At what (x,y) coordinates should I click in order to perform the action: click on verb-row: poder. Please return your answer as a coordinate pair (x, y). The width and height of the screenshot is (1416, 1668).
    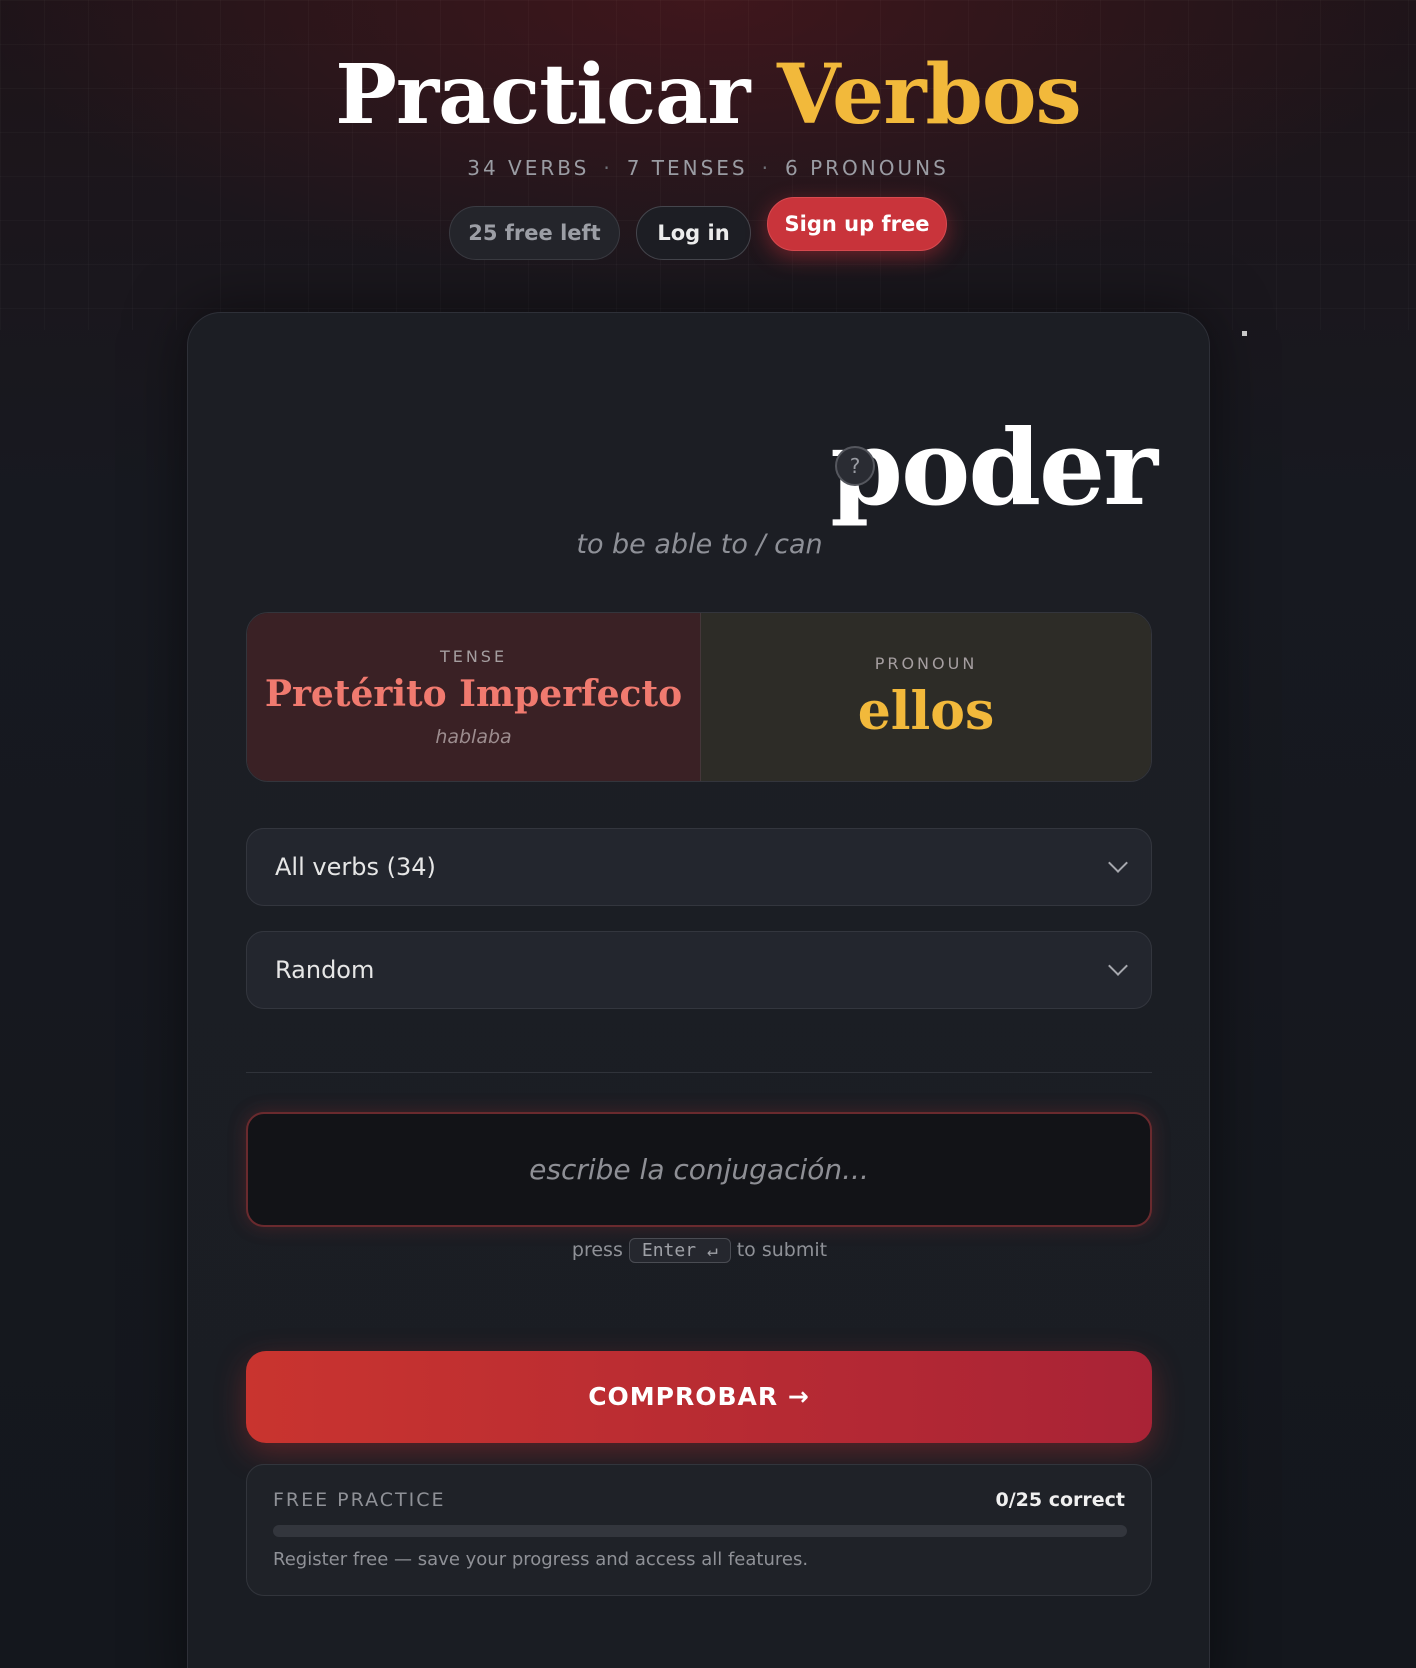
    Looking at the image, I should click on (699, 468).